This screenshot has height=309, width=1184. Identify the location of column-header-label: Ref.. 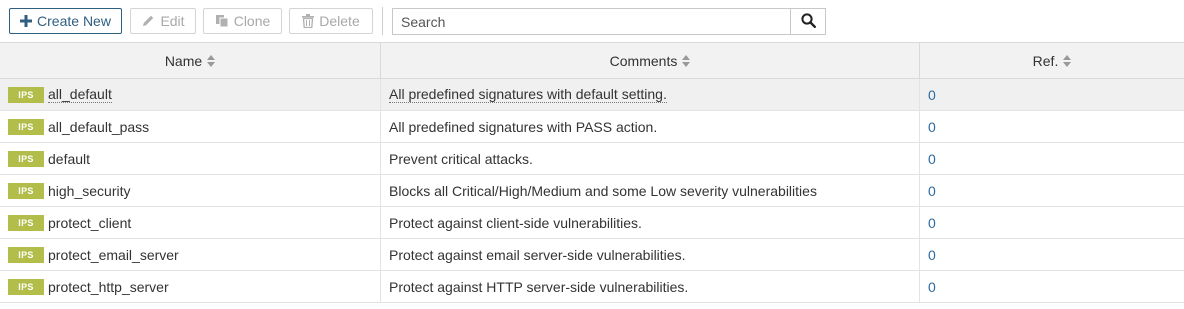
(1045, 60).